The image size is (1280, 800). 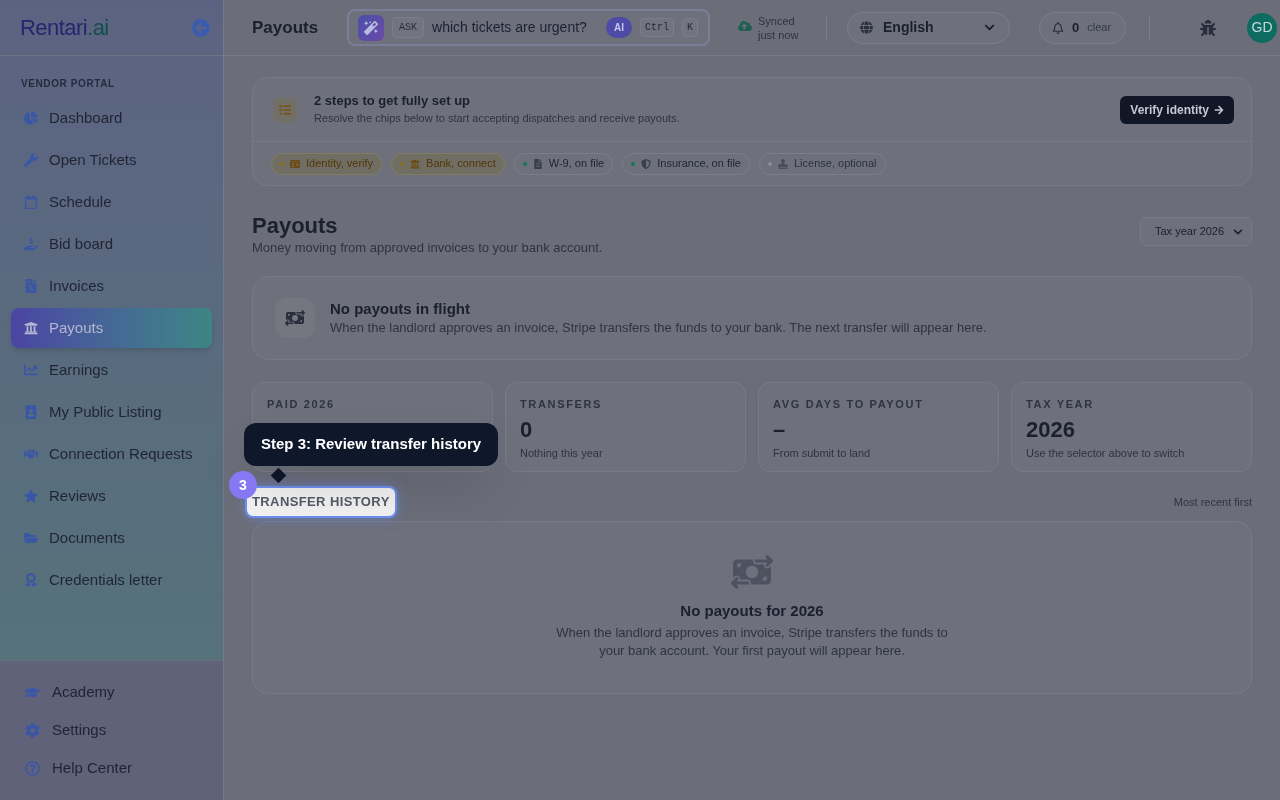 What do you see at coordinates (526, 430) in the screenshot?
I see `stat-value: 0` at bounding box center [526, 430].